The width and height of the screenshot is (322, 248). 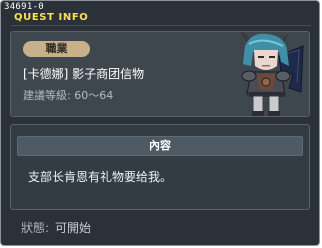 I want to click on title-divider, so click(x=161, y=25).